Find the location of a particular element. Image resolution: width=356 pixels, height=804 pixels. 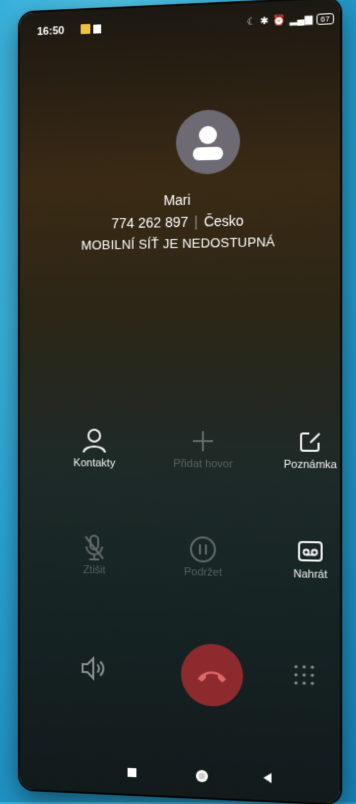

battery-icon: 67 is located at coordinates (325, 19).